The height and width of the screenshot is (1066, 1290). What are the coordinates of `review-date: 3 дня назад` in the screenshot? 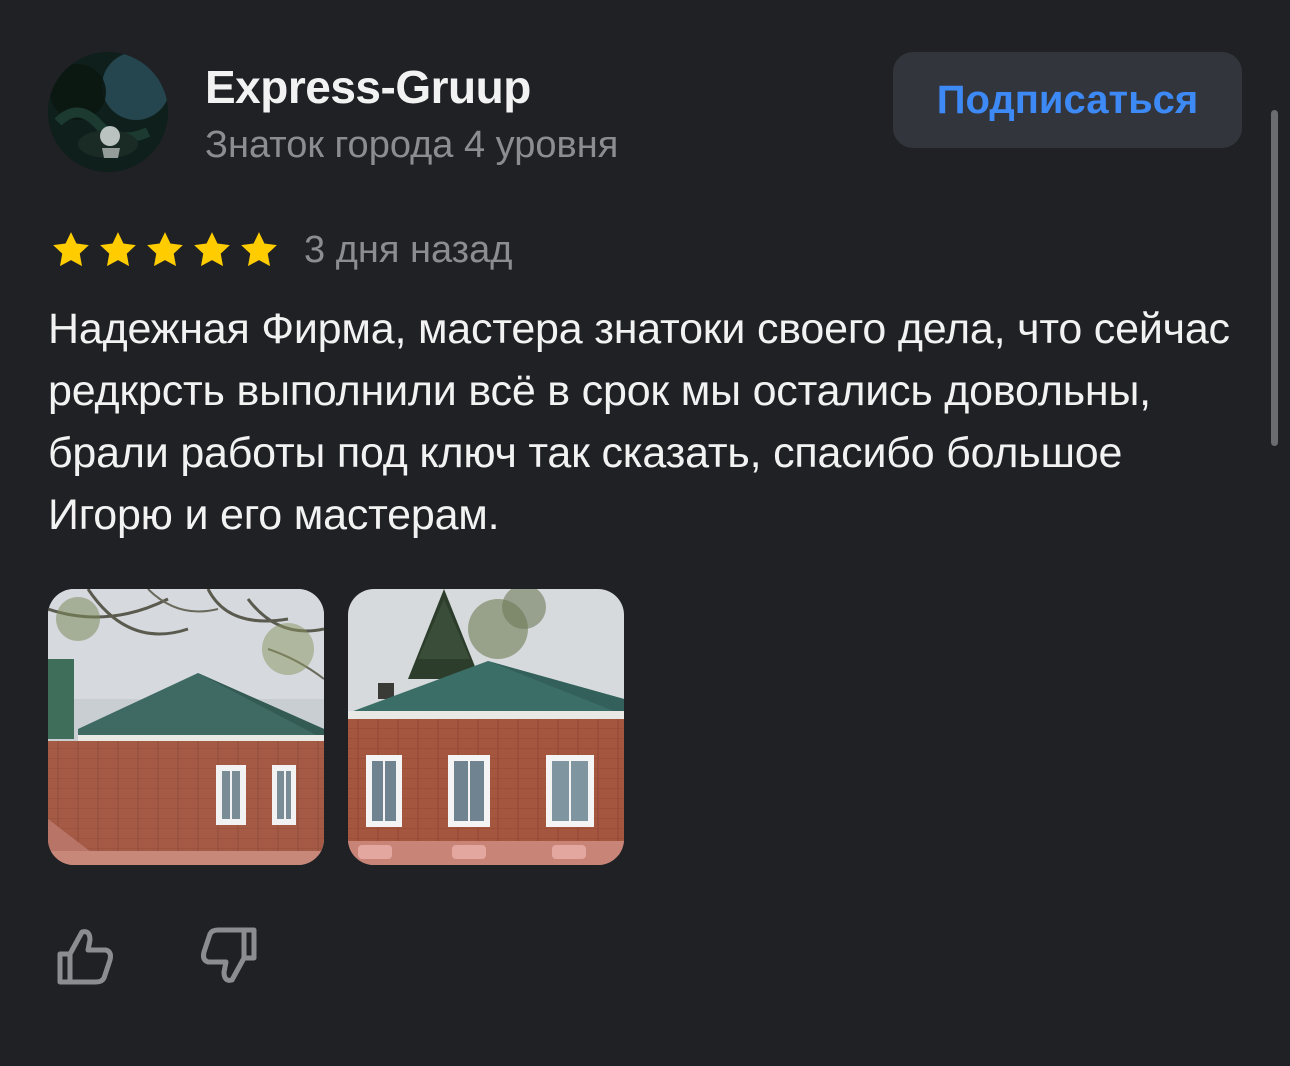 It's located at (408, 249).